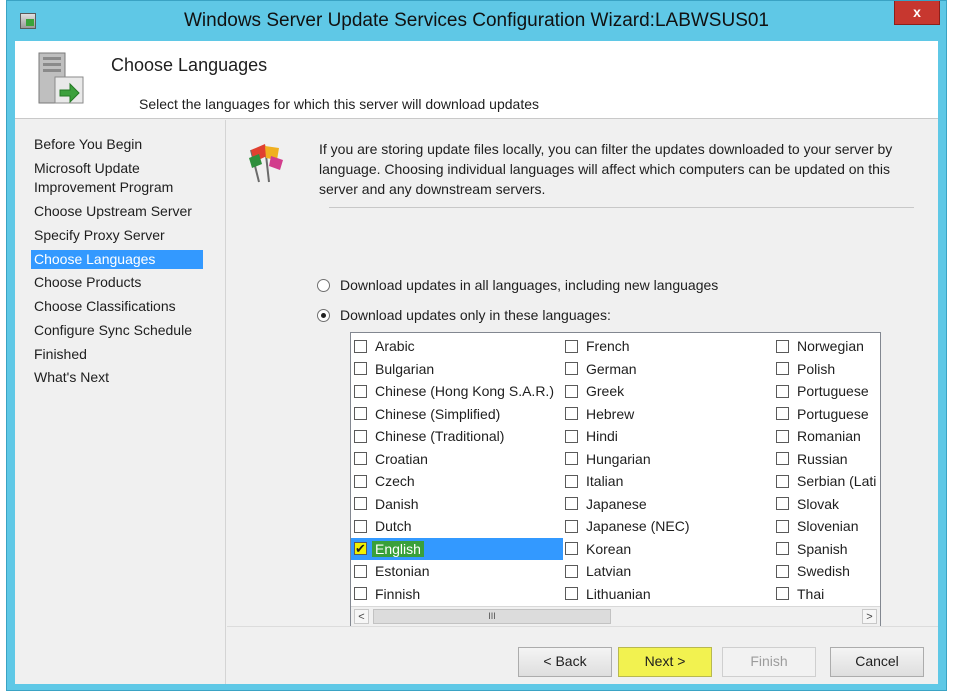 This screenshot has width=953, height=695. I want to click on scroll-thumb: III, so click(492, 616).